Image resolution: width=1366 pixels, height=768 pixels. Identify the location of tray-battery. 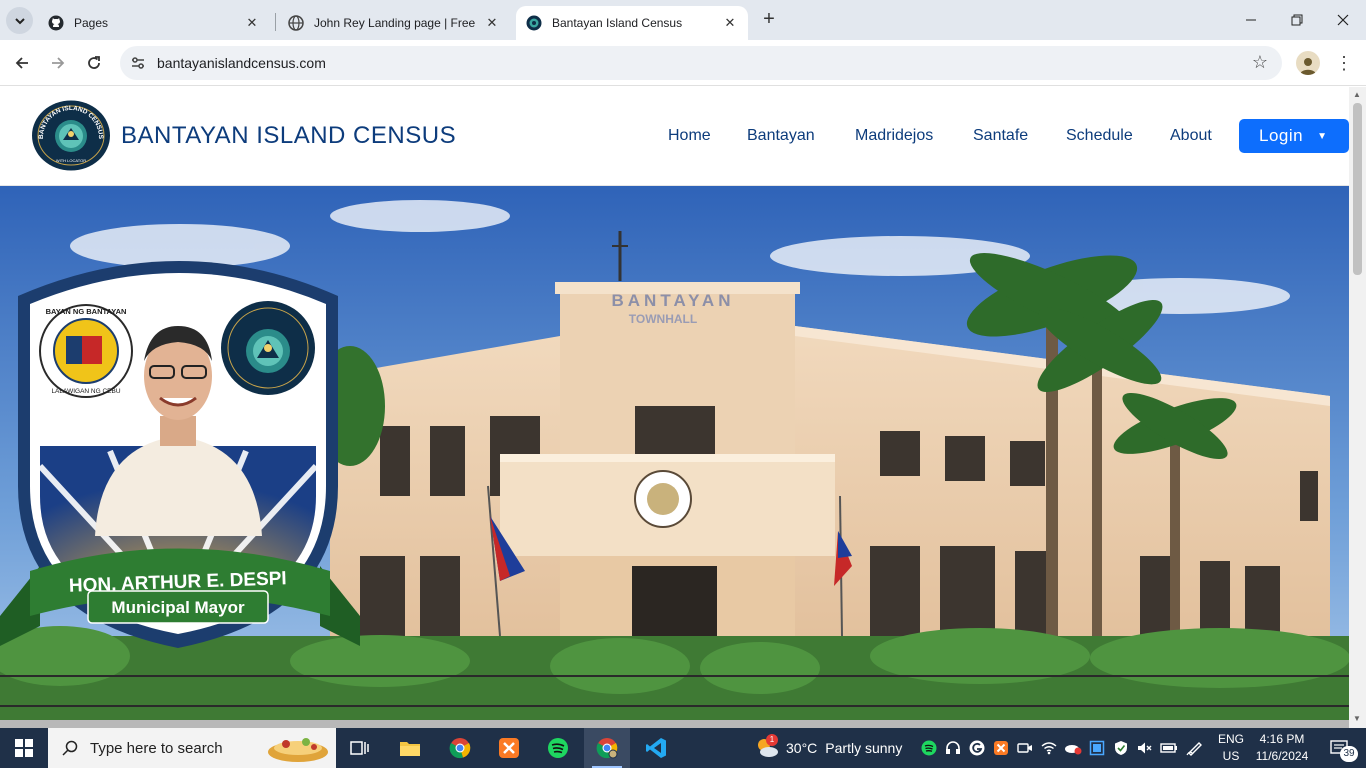
(1169, 748).